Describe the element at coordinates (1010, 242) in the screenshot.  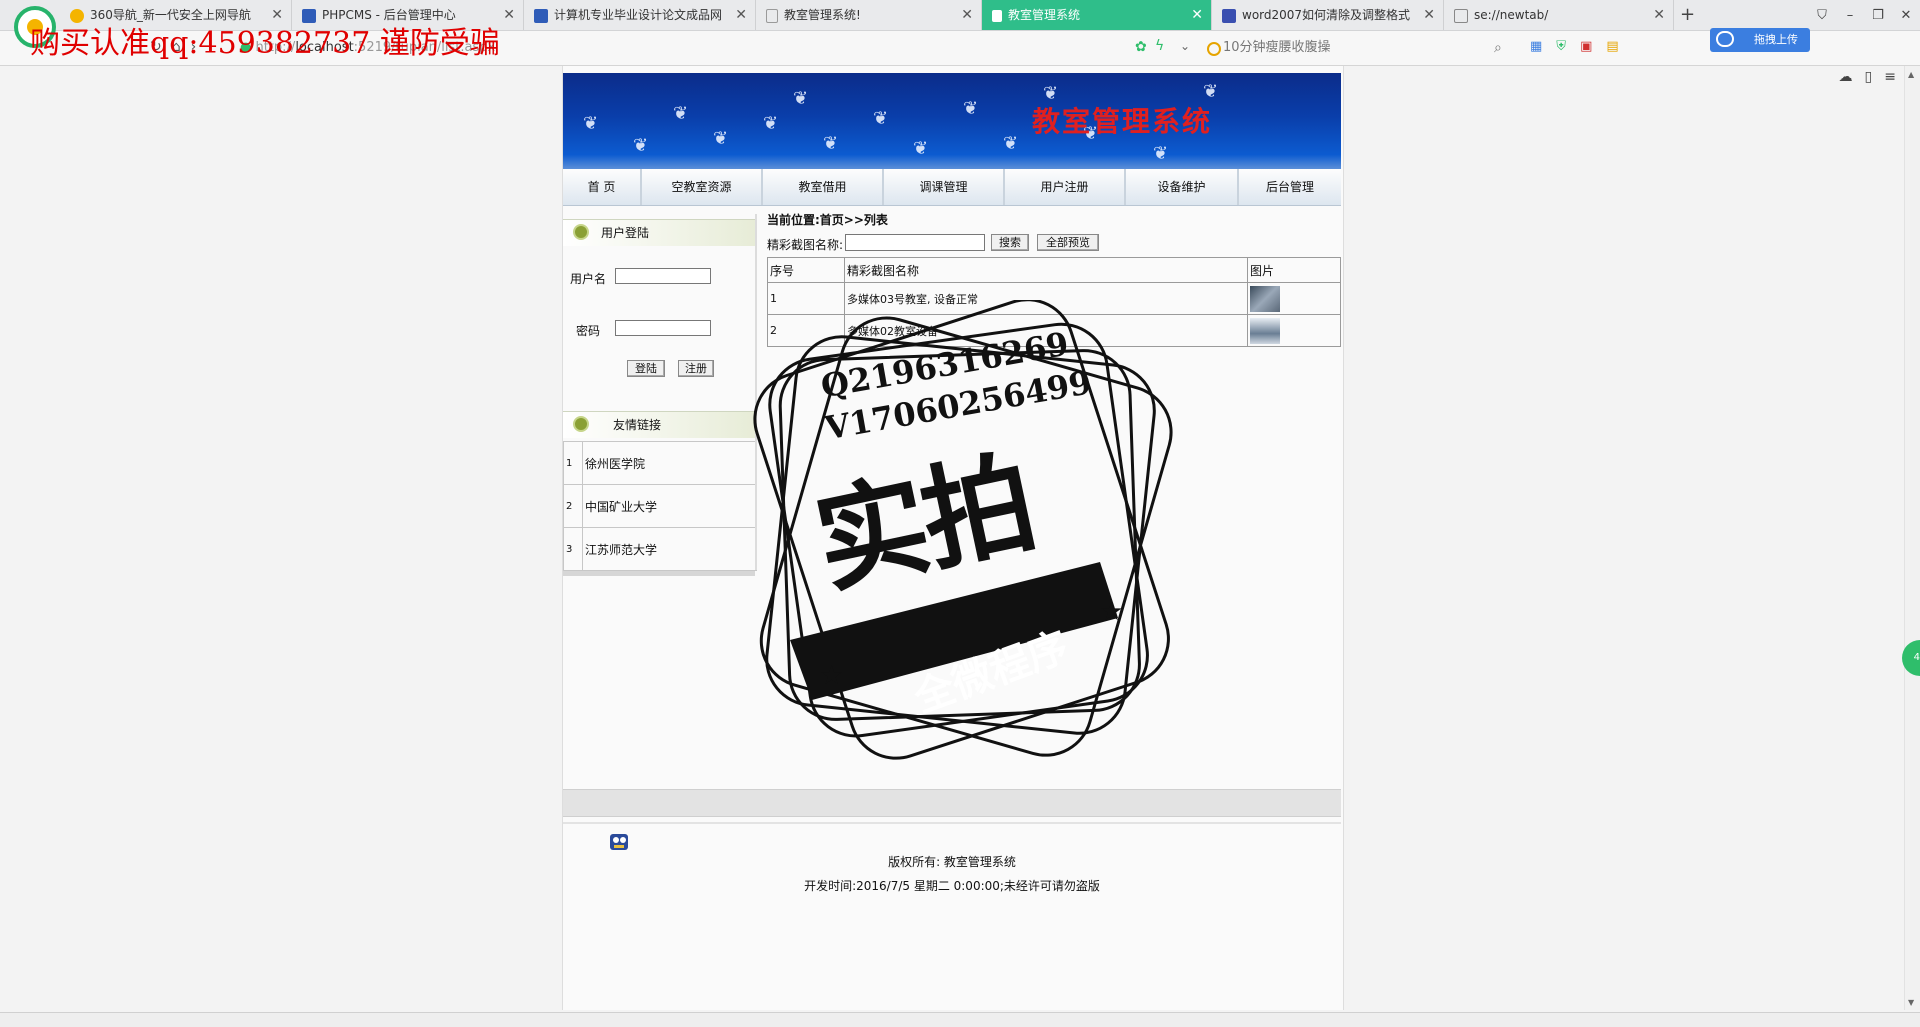
I see `search-button: 搜索` at that location.